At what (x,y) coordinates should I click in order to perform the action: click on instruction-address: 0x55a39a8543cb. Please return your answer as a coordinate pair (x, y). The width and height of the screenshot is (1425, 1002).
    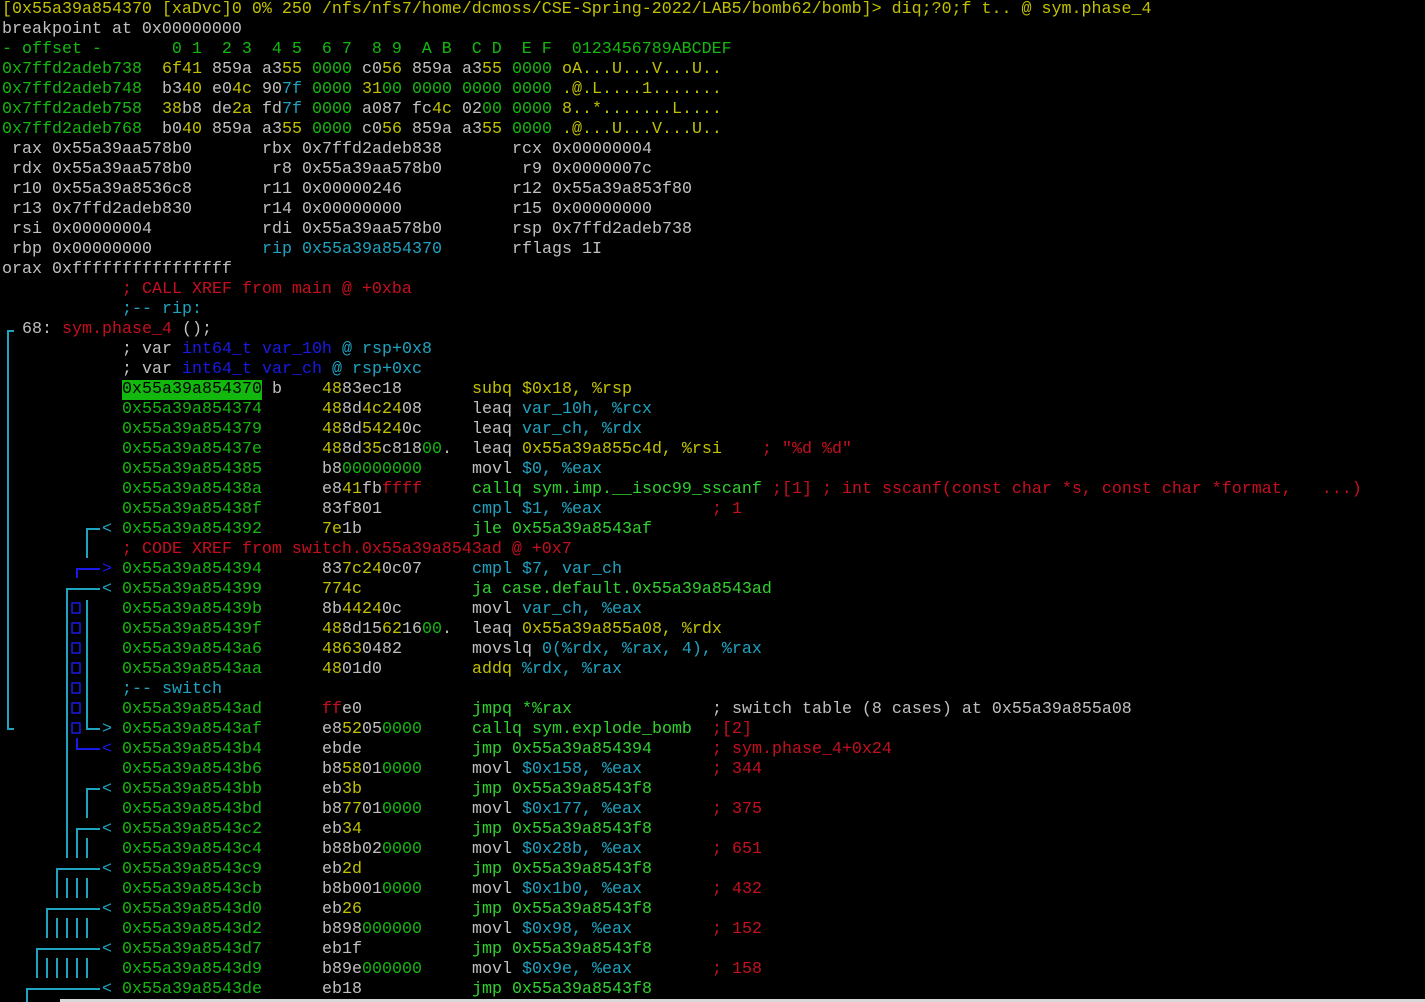
    Looking at the image, I should click on (192, 890).